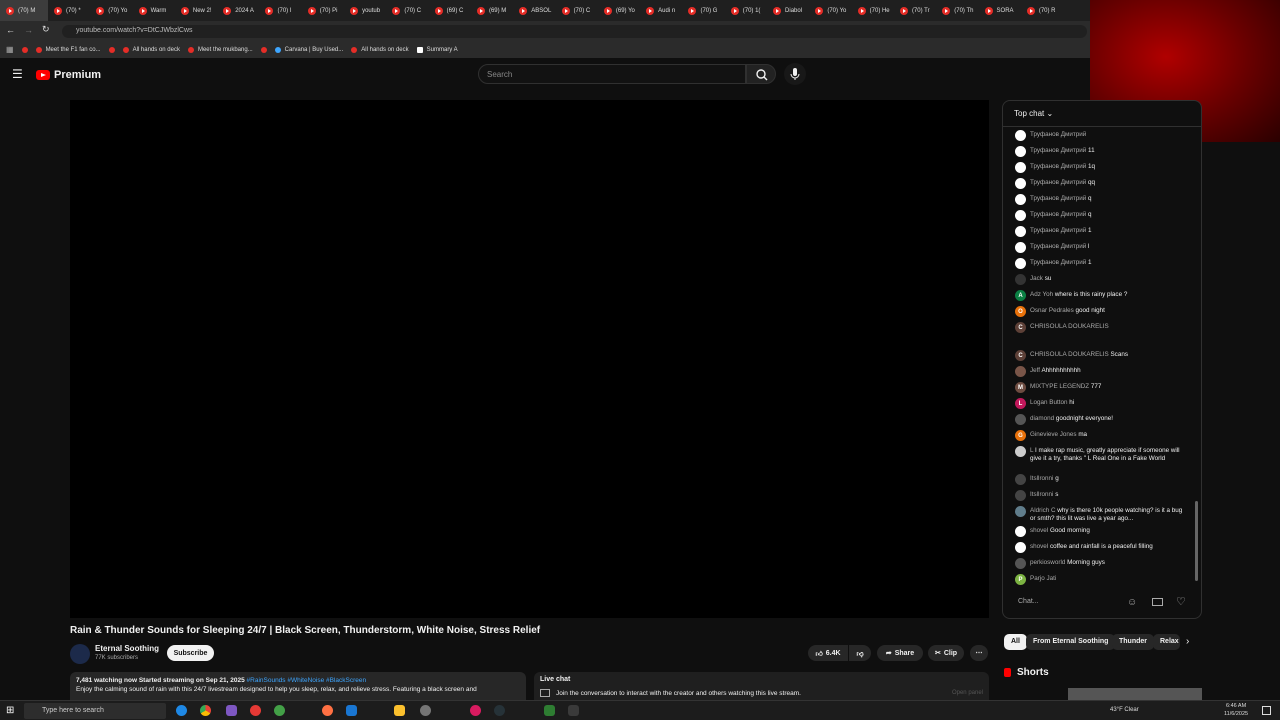 This screenshot has width=1280, height=720. Describe the element at coordinates (68, 75) in the screenshot. I see `youtube-logo: Premium` at that location.